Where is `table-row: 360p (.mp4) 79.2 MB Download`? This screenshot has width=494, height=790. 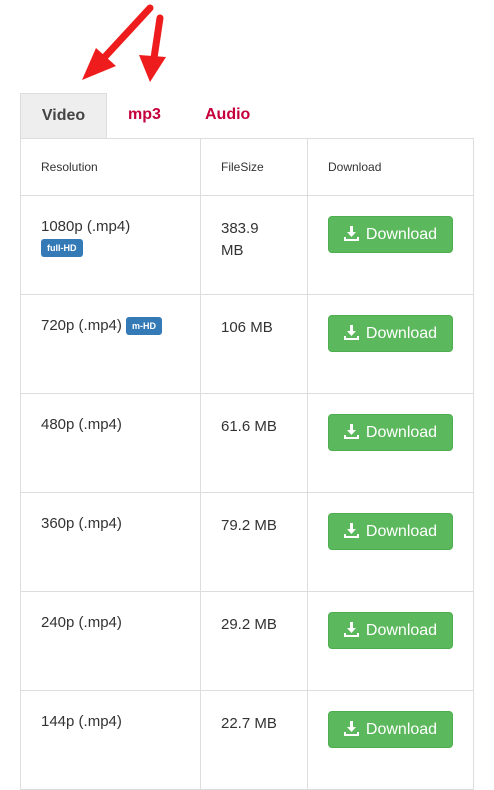
table-row: 360p (.mp4) 79.2 MB Download is located at coordinates (247, 542).